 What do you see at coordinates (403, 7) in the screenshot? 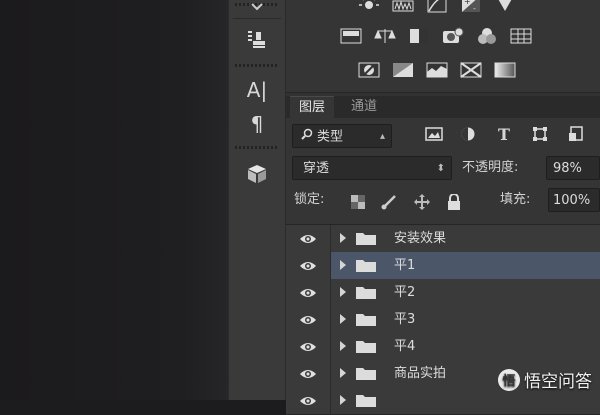
I see `levels-icon` at bounding box center [403, 7].